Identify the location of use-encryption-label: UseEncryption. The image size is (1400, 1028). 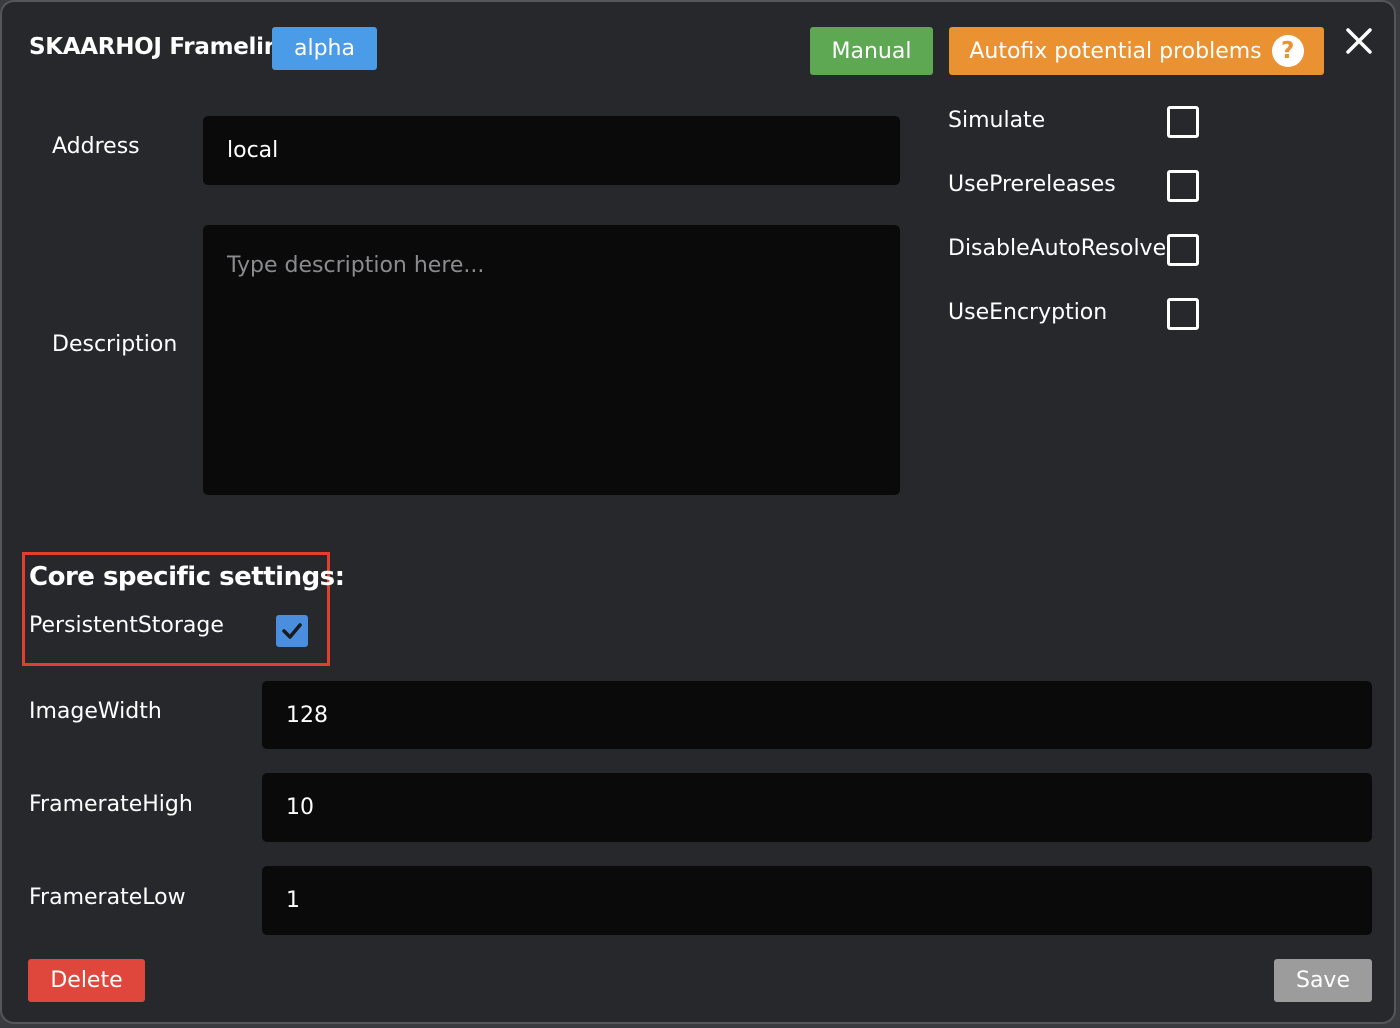
(1028, 312).